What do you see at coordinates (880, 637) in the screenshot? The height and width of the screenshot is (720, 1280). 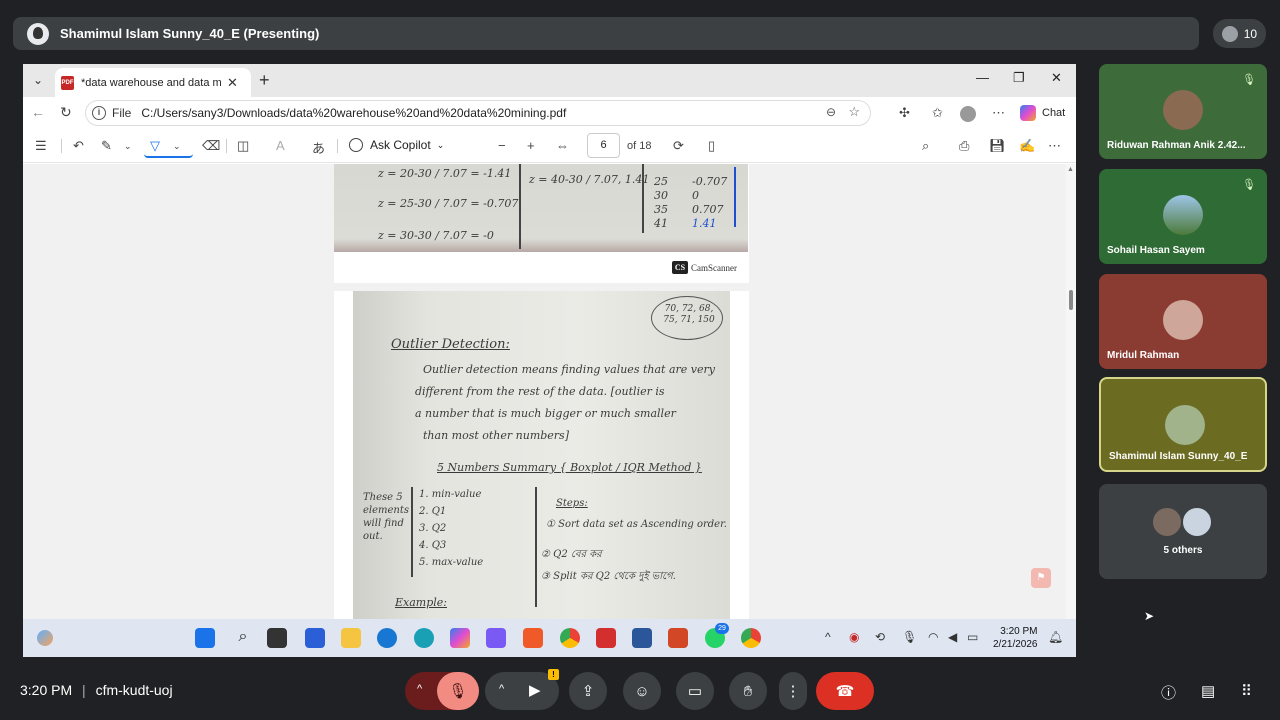 I see `sync-icon: ⟲` at bounding box center [880, 637].